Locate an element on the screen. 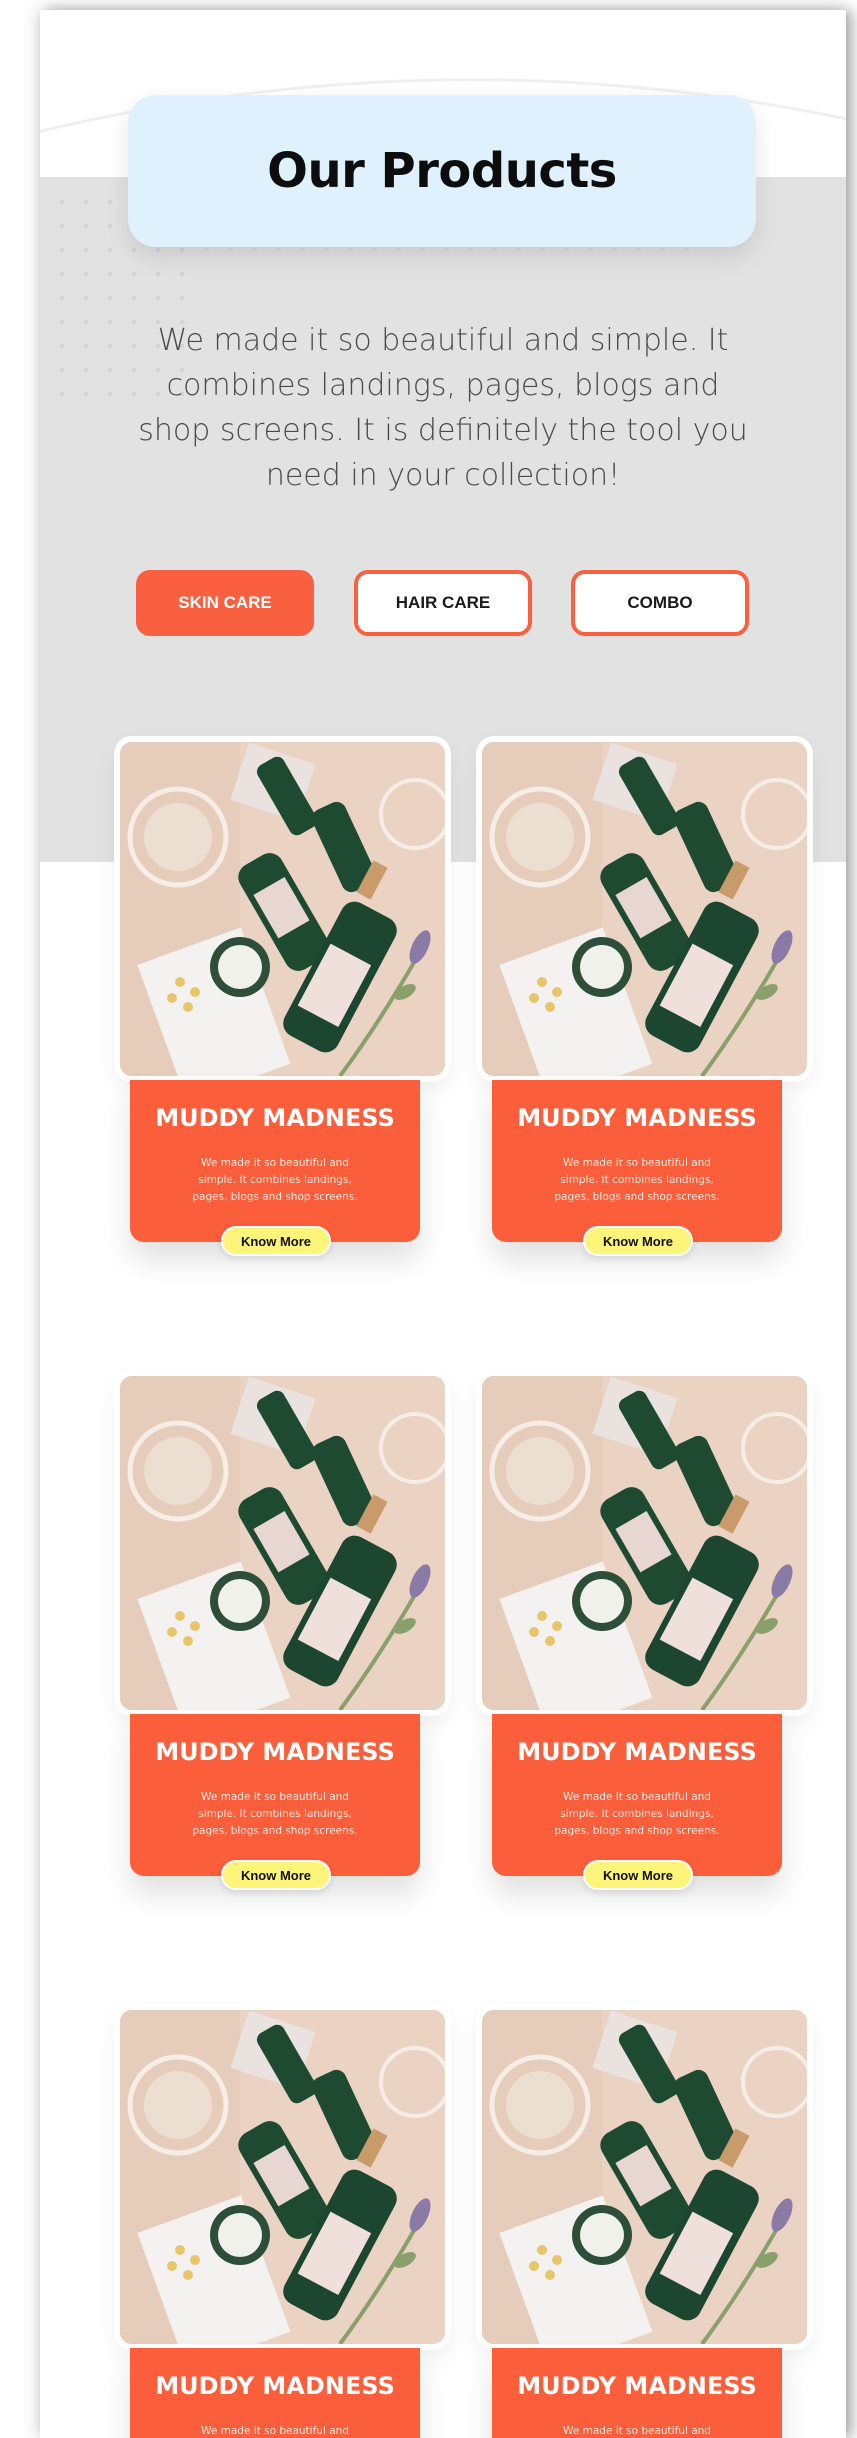 This screenshot has height=2438, width=857. tab-hair-care: HAIR CARE is located at coordinates (443, 603).